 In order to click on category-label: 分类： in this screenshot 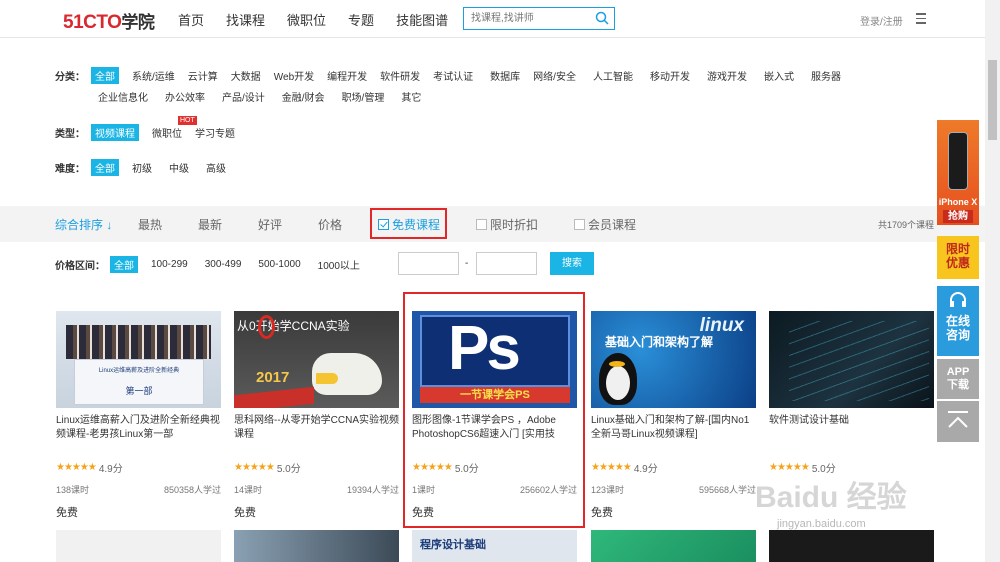, I will do `click(70, 77)`.